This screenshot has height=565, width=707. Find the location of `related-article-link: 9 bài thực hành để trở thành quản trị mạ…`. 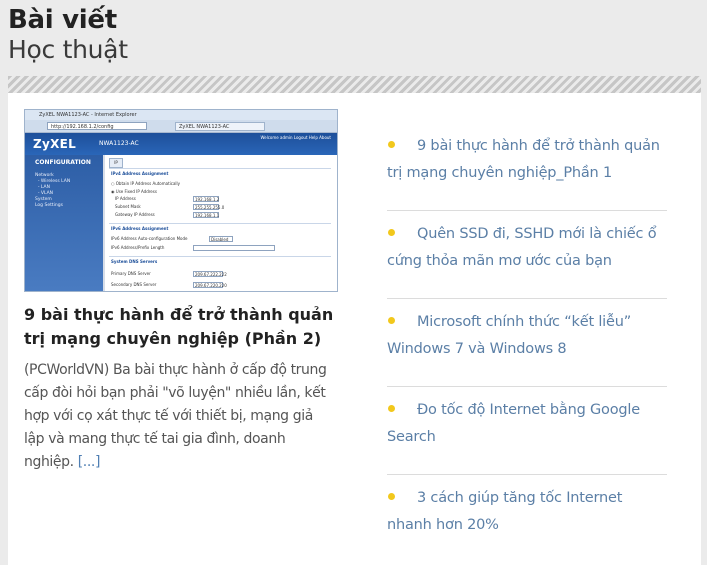

related-article-link: 9 bài thực hành để trở thành quản trị mạ… is located at coordinates (528, 160).